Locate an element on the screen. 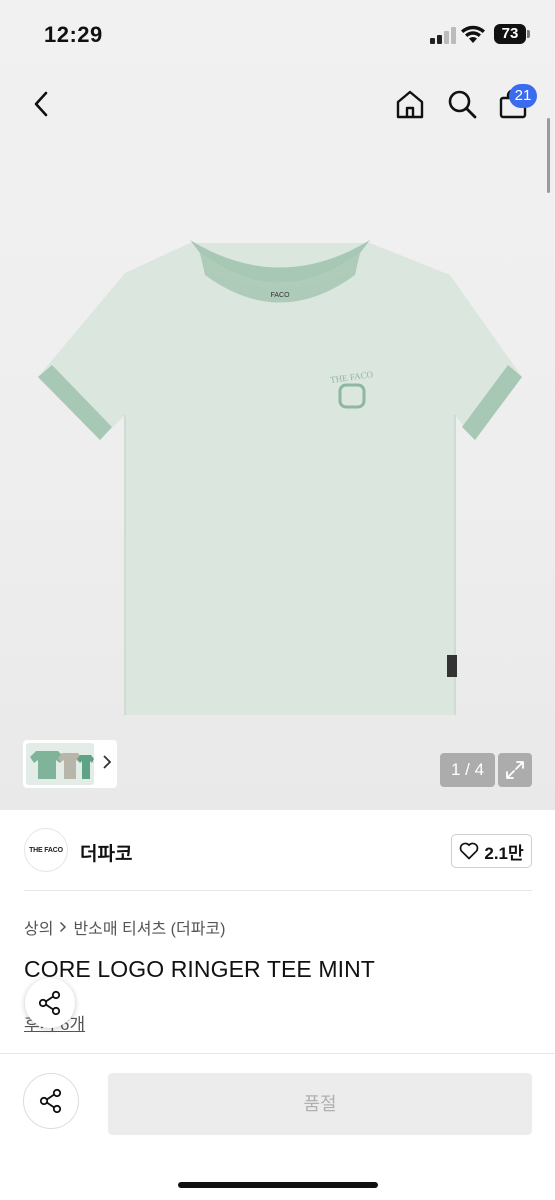  brand-logo-text: THE FACO is located at coordinates (46, 850).